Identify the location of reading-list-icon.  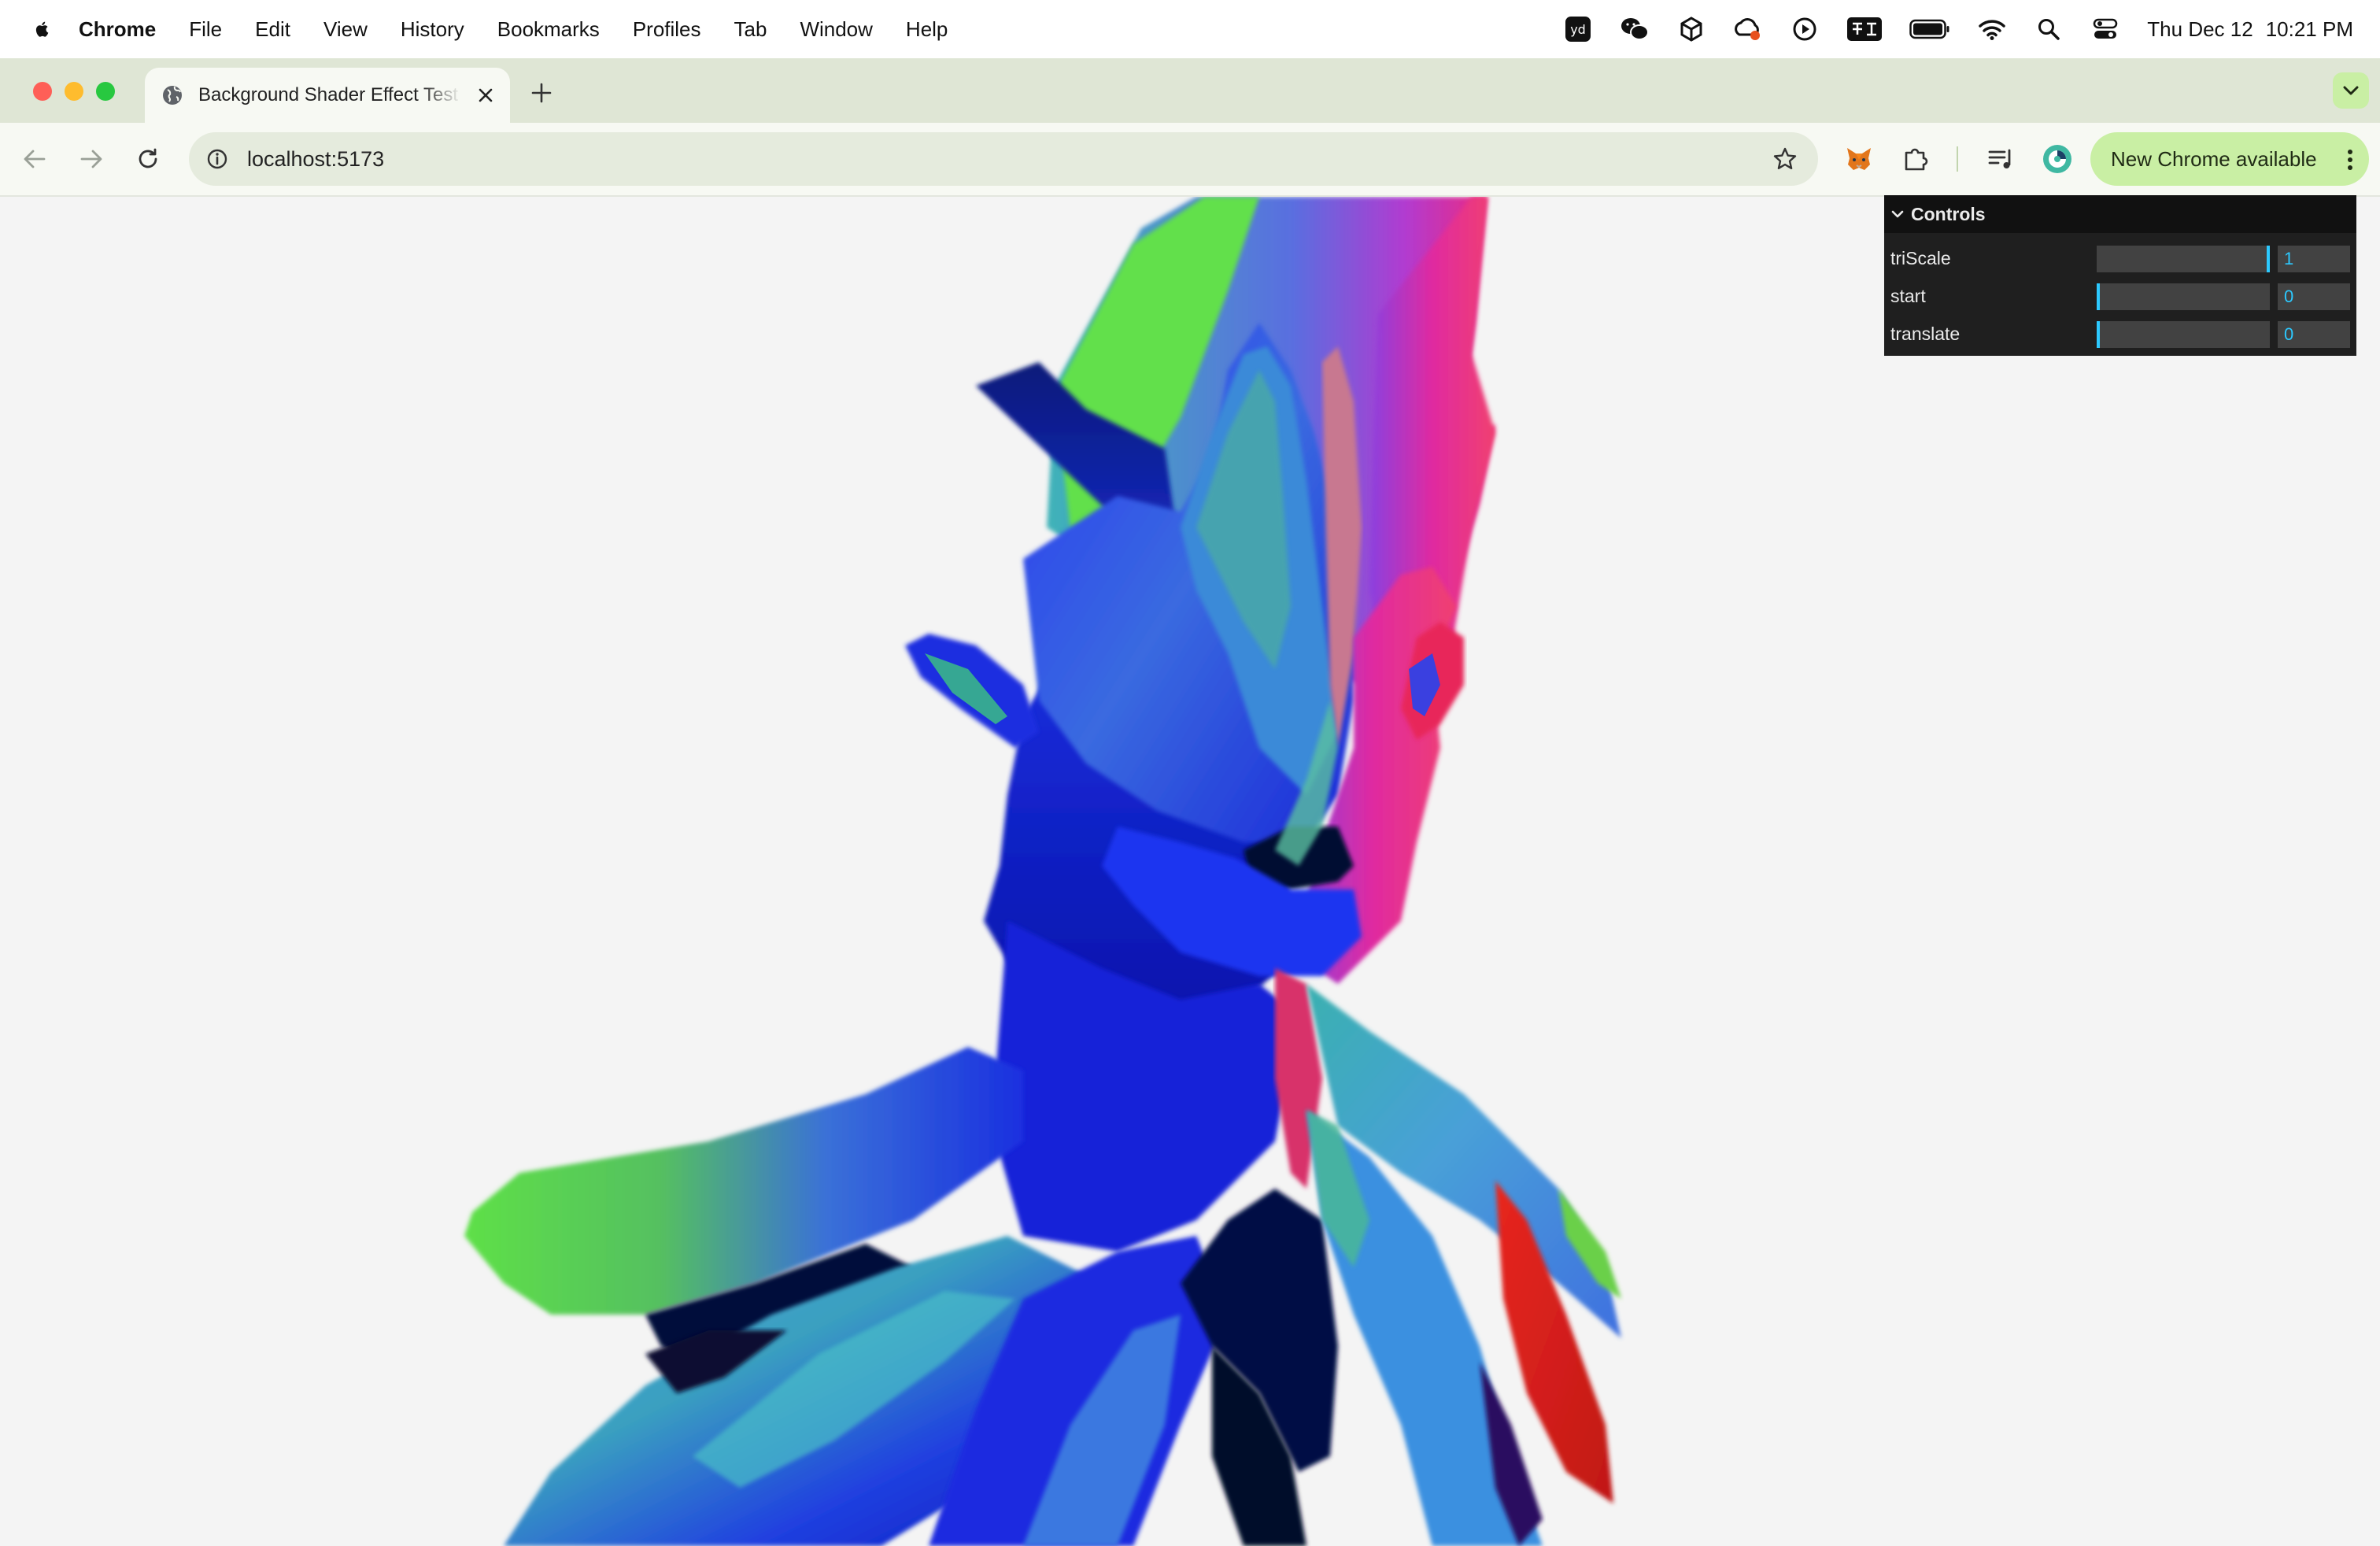
(2000, 159).